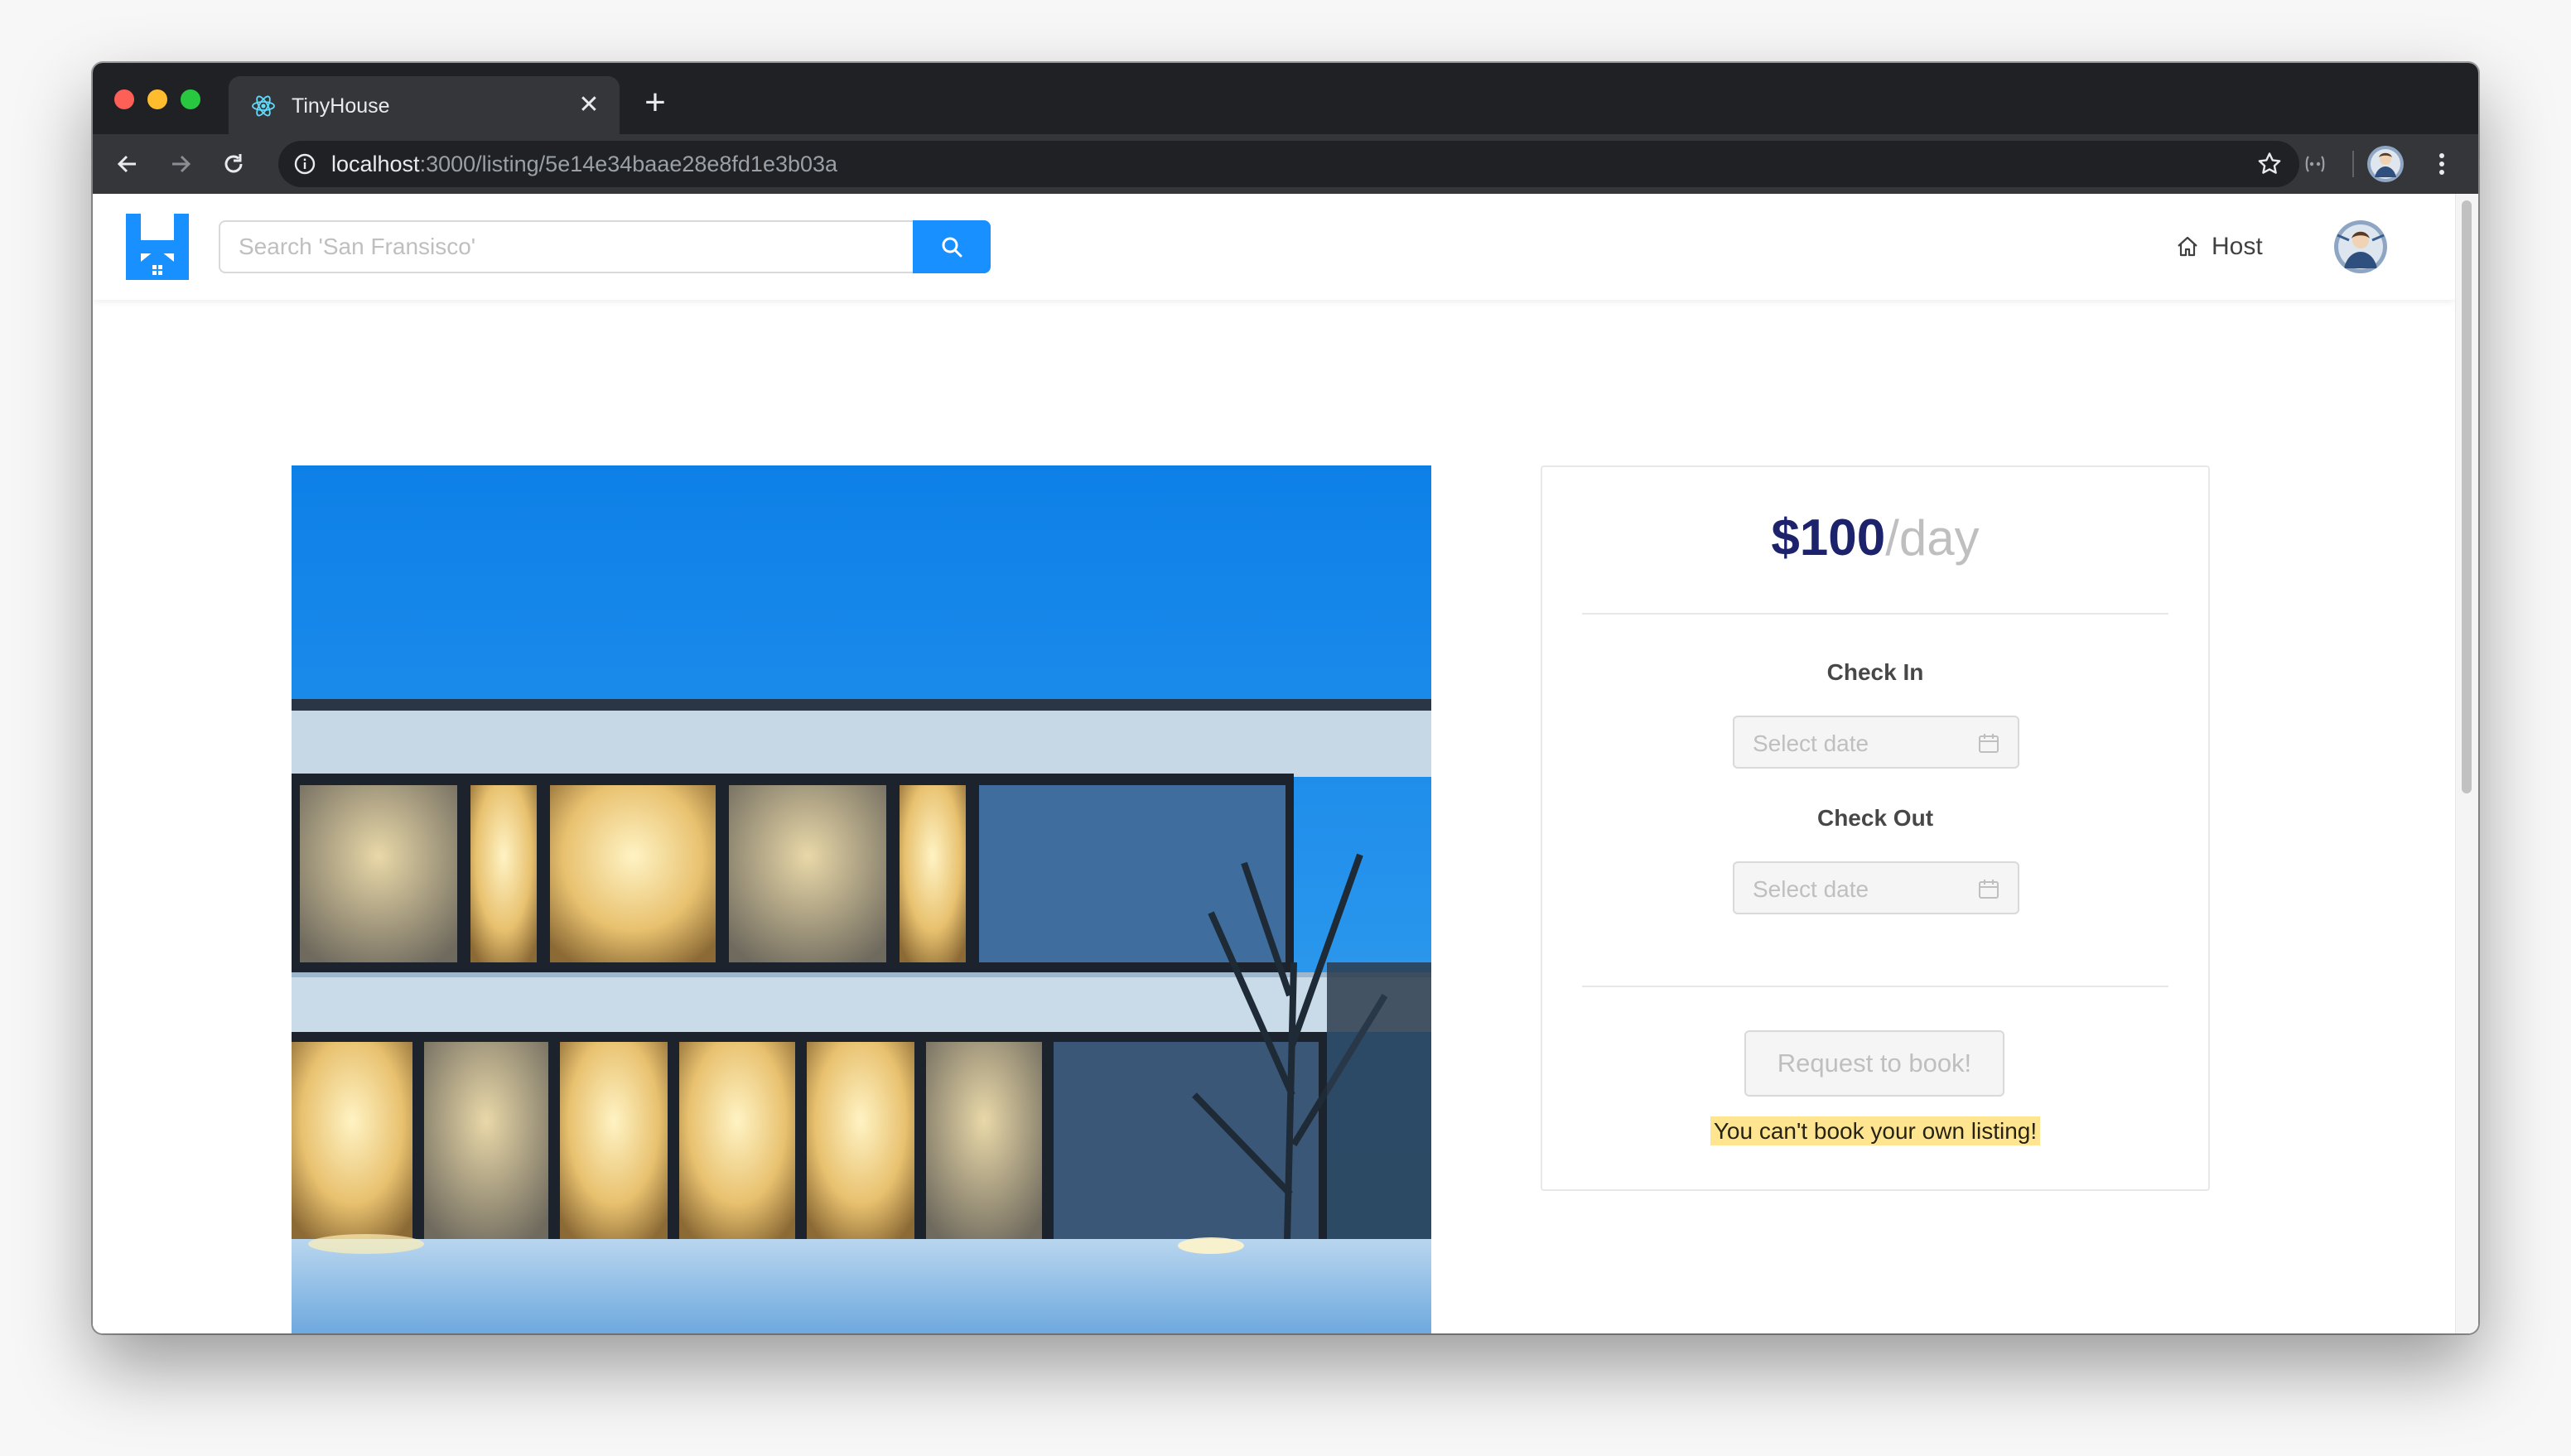  I want to click on toolbar-separator, so click(2353, 164).